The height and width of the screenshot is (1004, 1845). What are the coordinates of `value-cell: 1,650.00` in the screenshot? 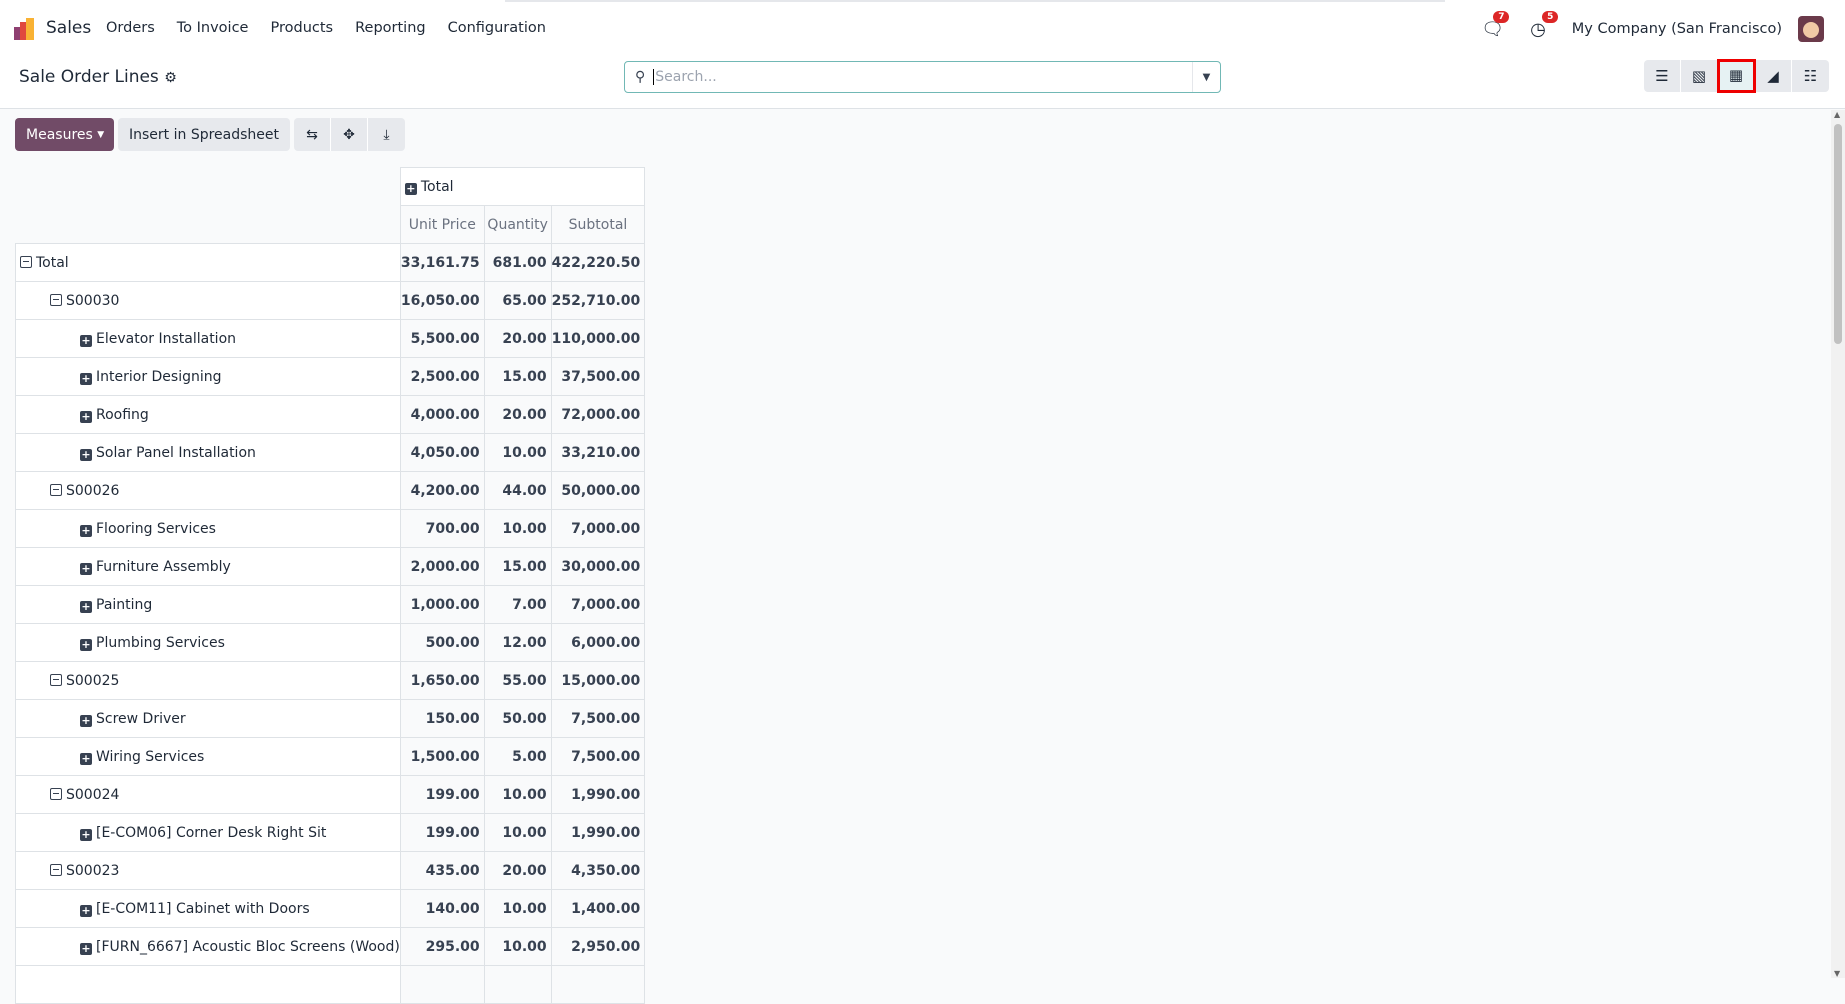 It's located at (442, 680).